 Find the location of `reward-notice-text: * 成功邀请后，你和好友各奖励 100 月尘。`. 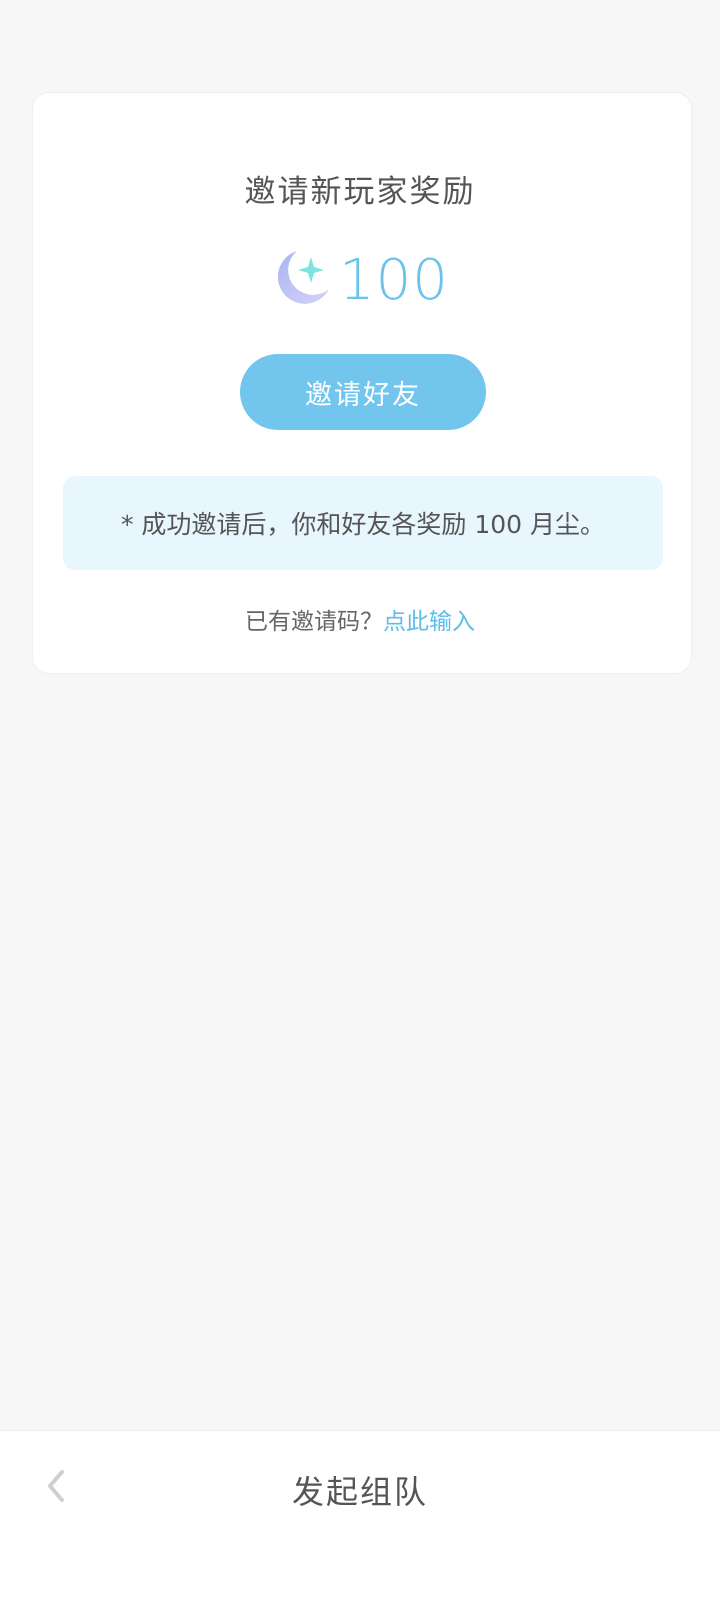

reward-notice-text: * 成功邀请后，你和好友各奖励 100 月尘。 is located at coordinates (363, 524).